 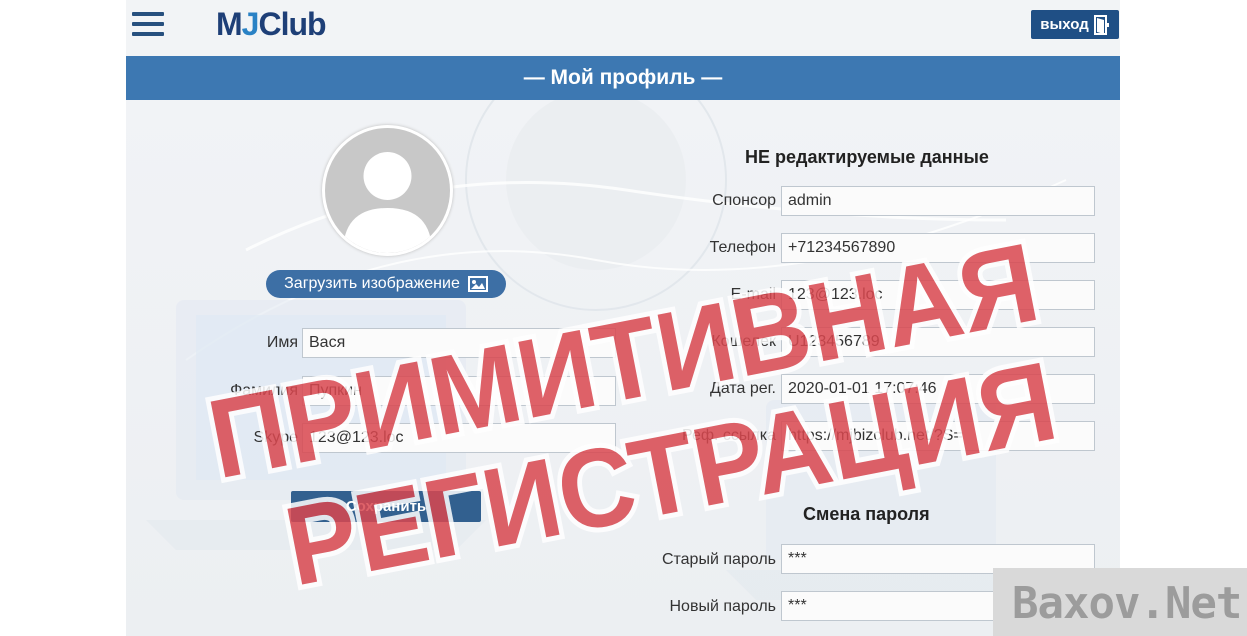 What do you see at coordinates (742, 247) in the screenshot?
I see `phone-label: Телефон` at bounding box center [742, 247].